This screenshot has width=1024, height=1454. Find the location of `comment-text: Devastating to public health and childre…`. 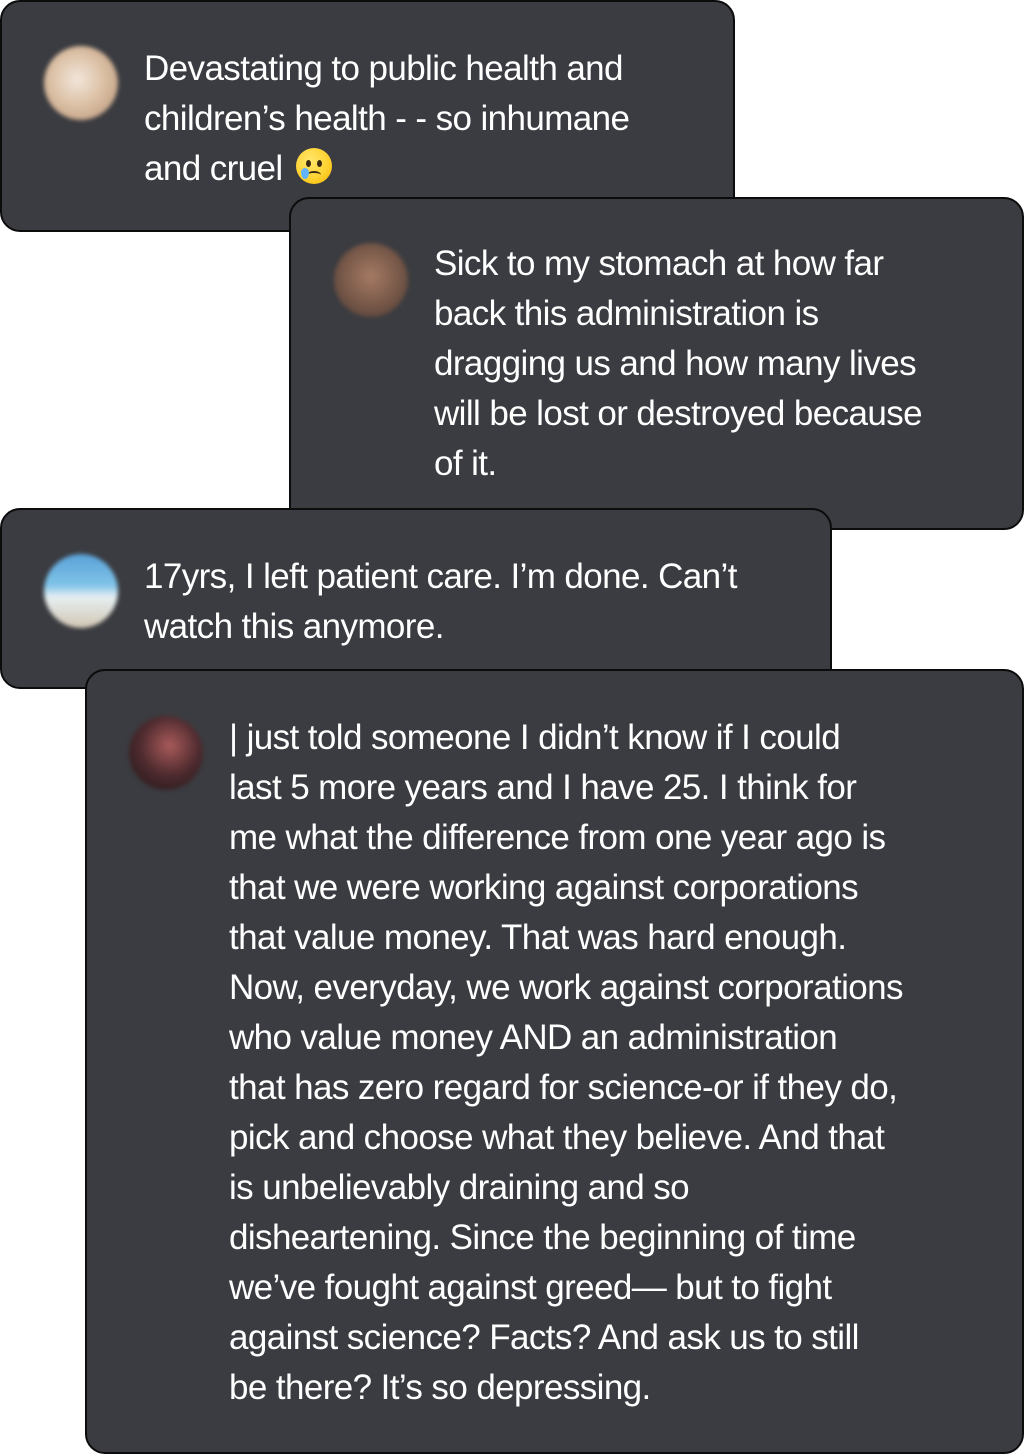

comment-text: Devastating to public health and childre… is located at coordinates (387, 118).